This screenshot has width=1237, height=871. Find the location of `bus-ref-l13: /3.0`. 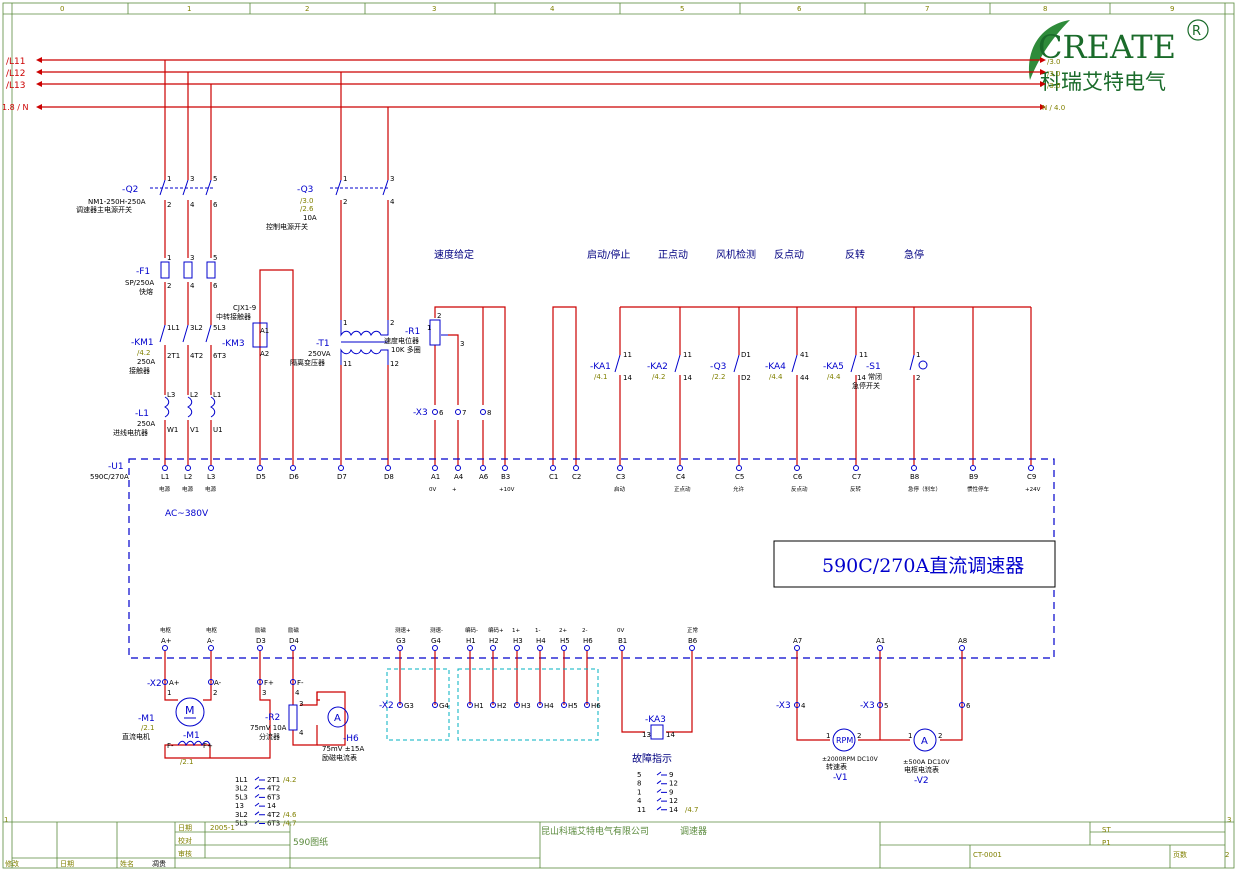

bus-ref-l13: /3.0 is located at coordinates (1054, 86).